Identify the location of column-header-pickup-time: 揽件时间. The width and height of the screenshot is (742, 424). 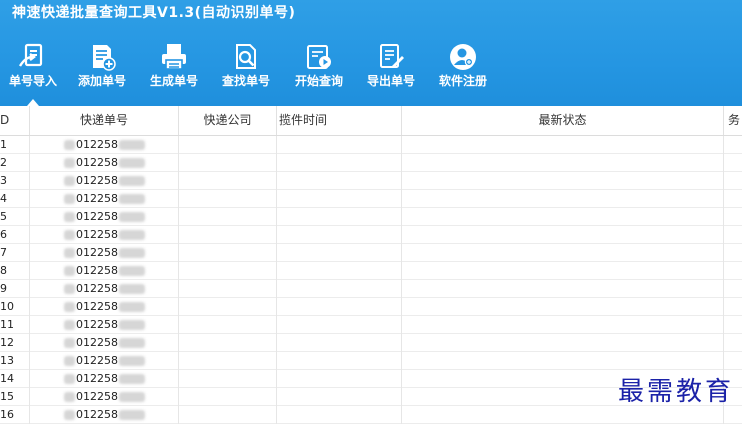
(339, 120).